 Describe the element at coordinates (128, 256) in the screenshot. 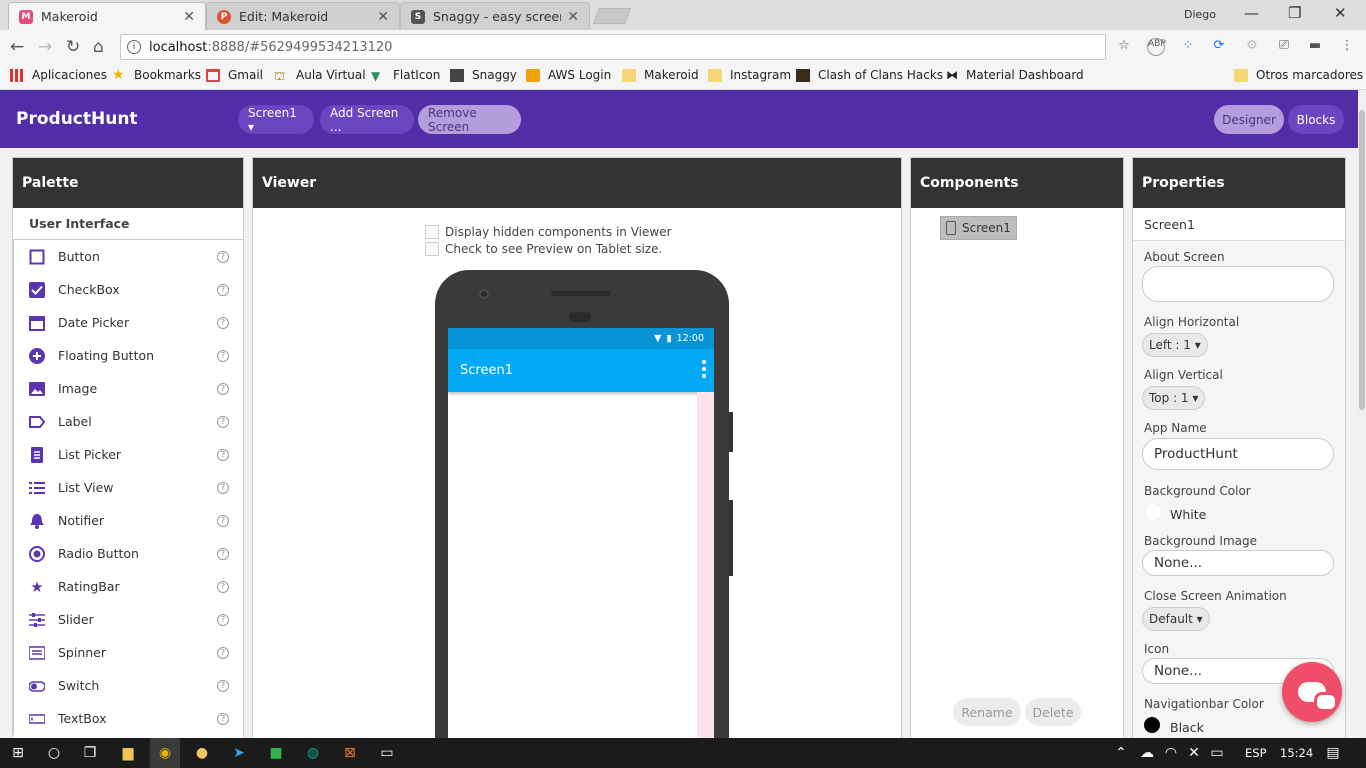

I see `palette-item-button: Button?` at that location.